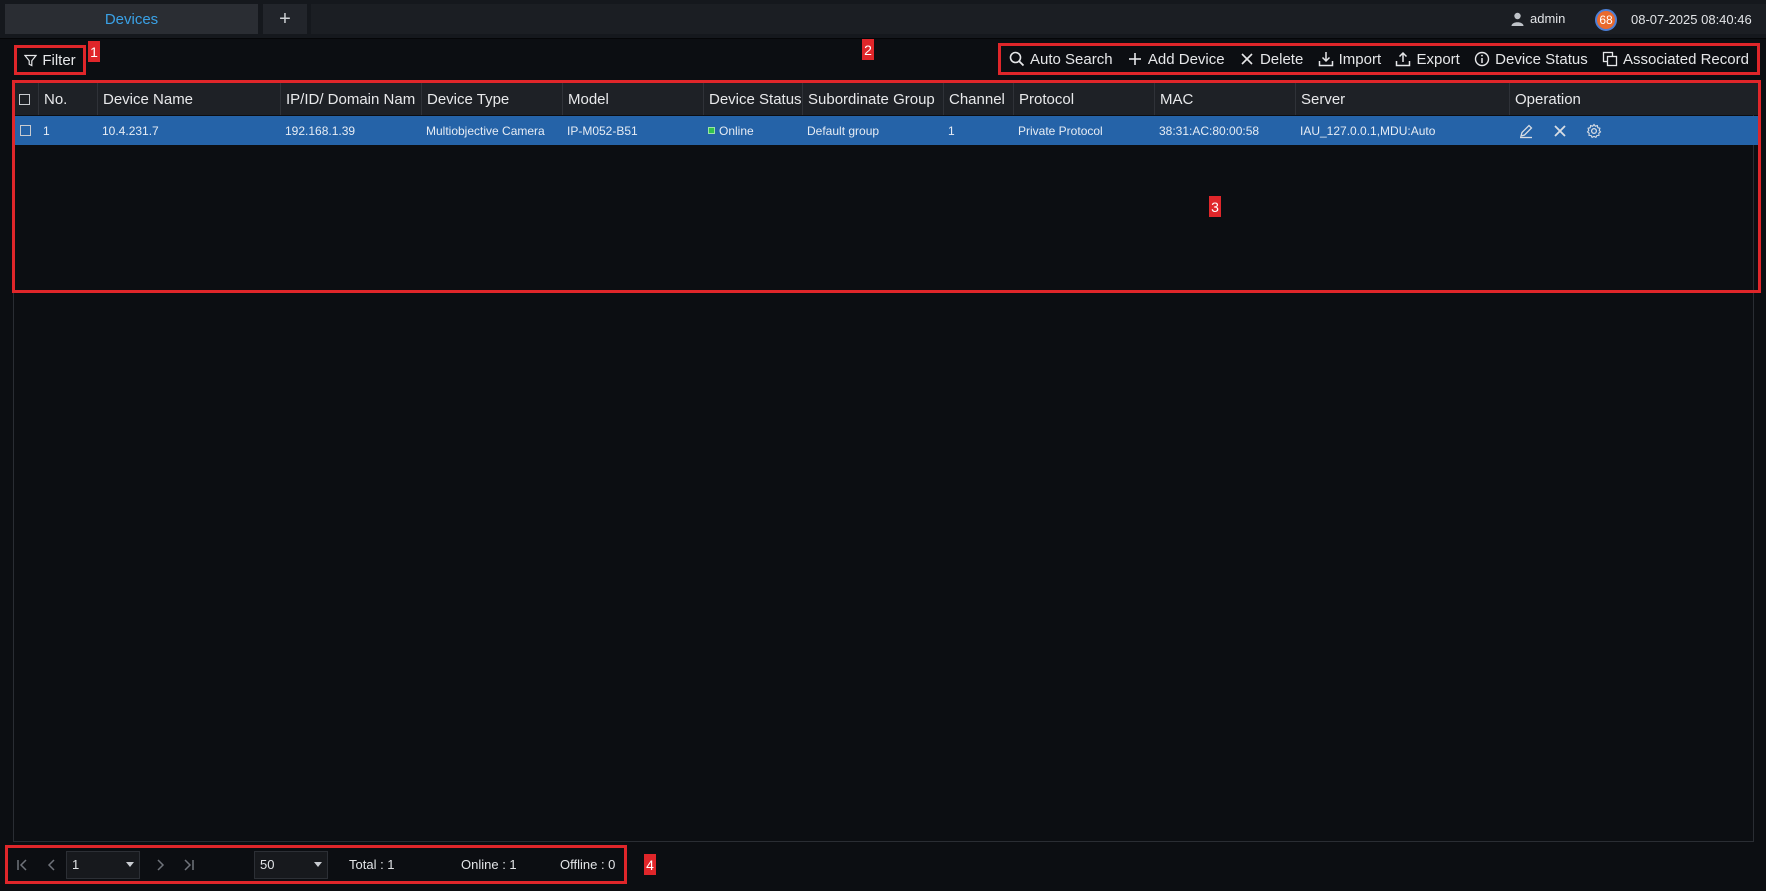 This screenshot has width=1766, height=891. Describe the element at coordinates (94, 51) in the screenshot. I see `annotation-marker-1: 1` at that location.